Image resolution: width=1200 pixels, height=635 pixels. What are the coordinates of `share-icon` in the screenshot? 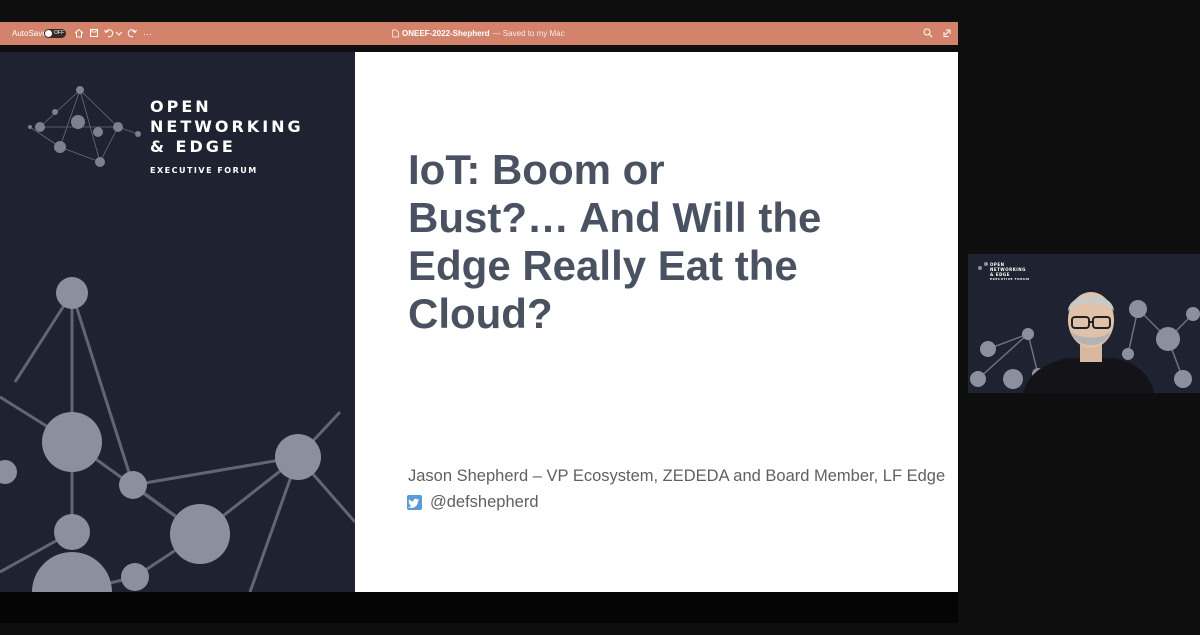 It's located at (947, 33).